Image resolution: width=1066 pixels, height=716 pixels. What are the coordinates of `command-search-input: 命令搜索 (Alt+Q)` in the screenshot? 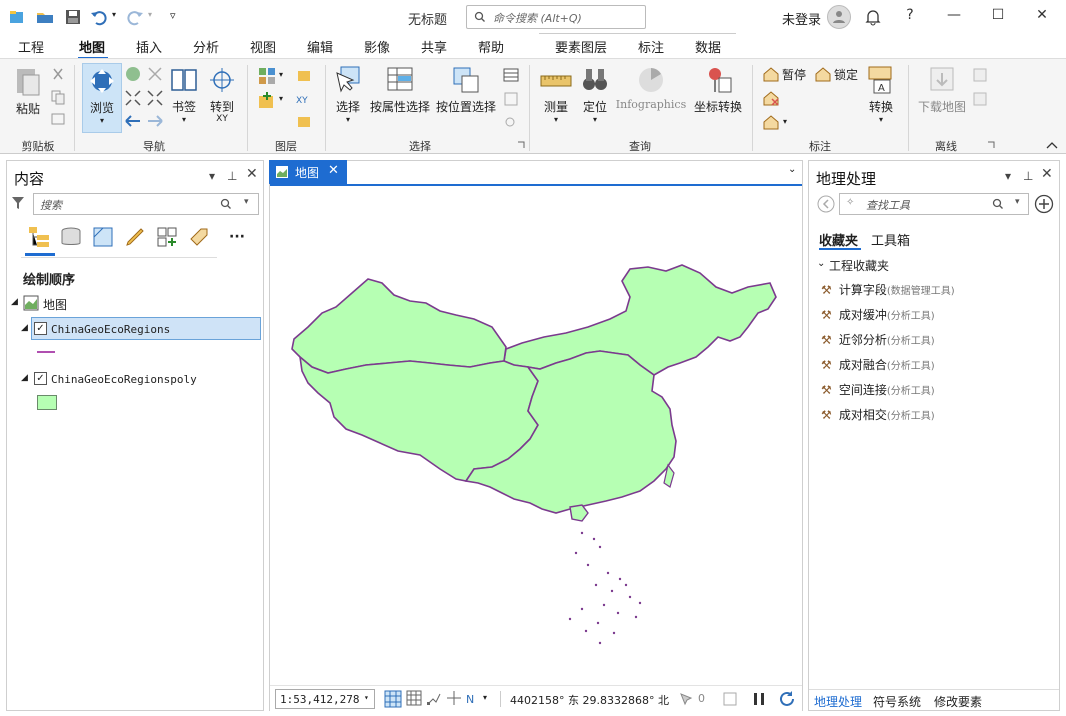 It's located at (556, 17).